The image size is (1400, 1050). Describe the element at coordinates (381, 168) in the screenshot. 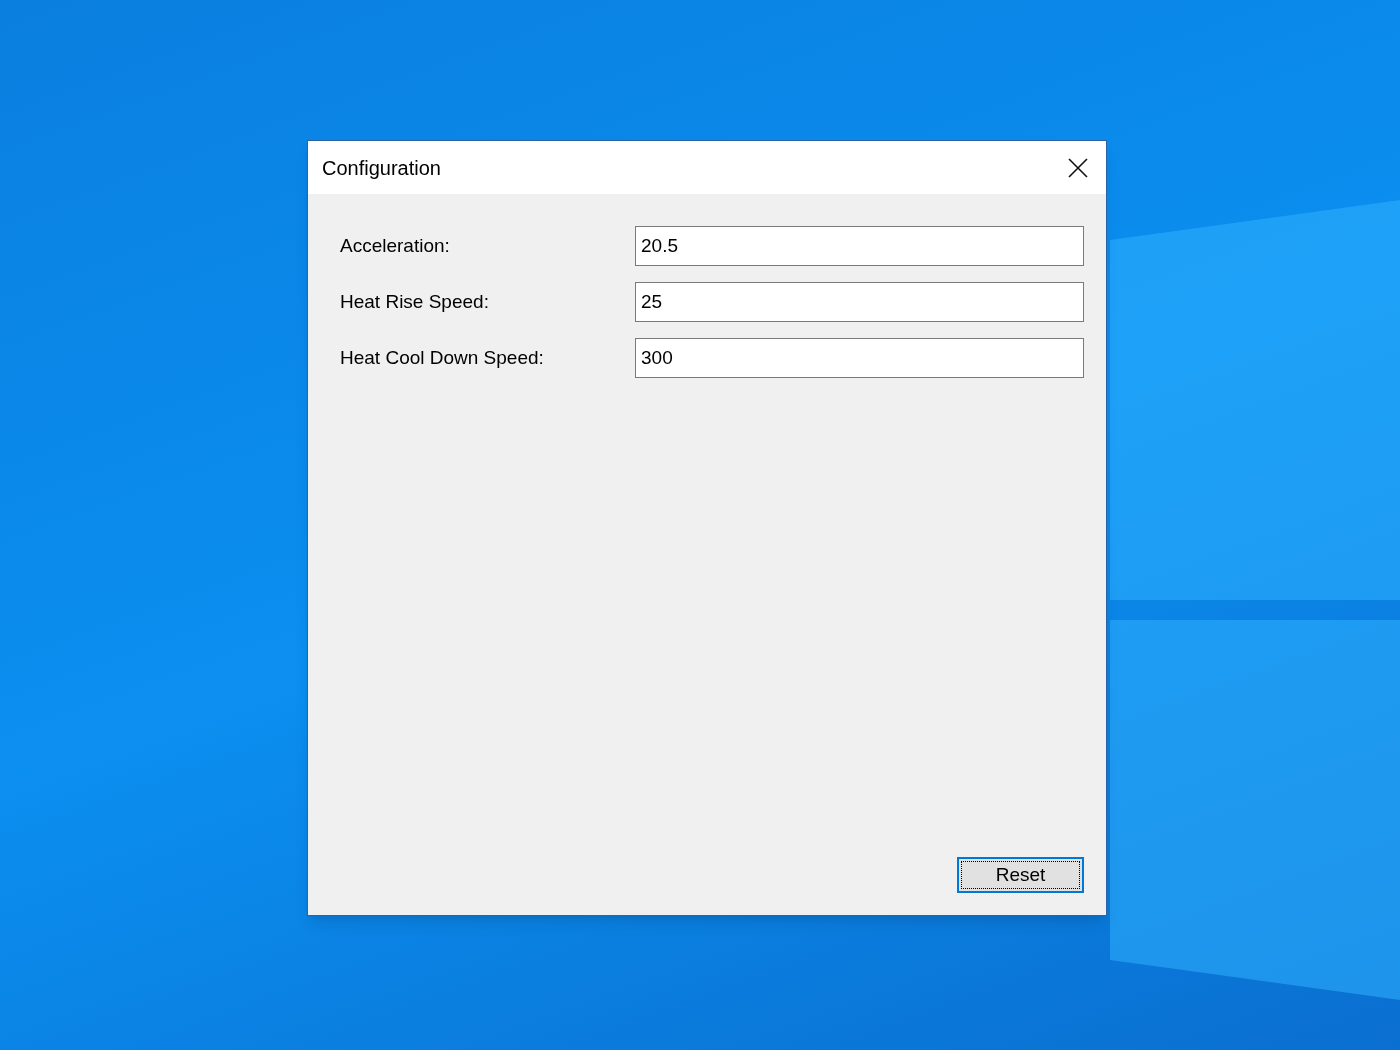

I see `window-title: Configuration` at that location.